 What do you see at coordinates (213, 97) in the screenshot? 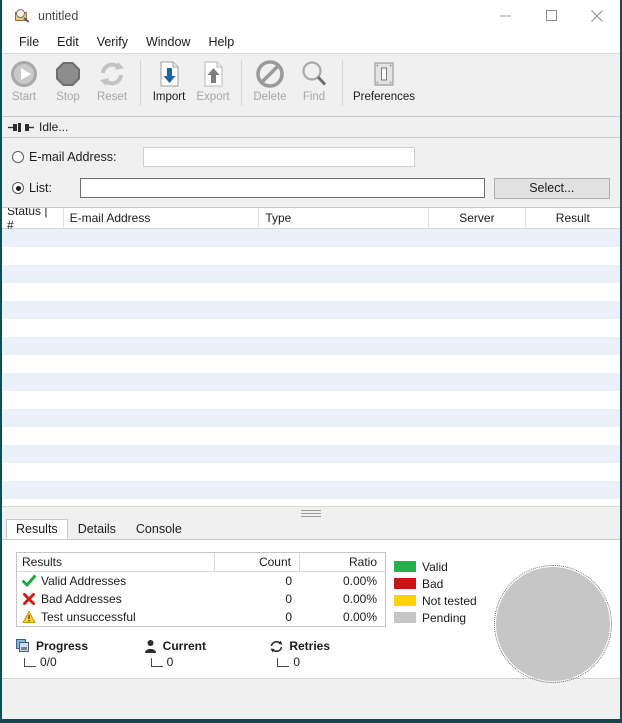
I see `export-label: Export` at bounding box center [213, 97].